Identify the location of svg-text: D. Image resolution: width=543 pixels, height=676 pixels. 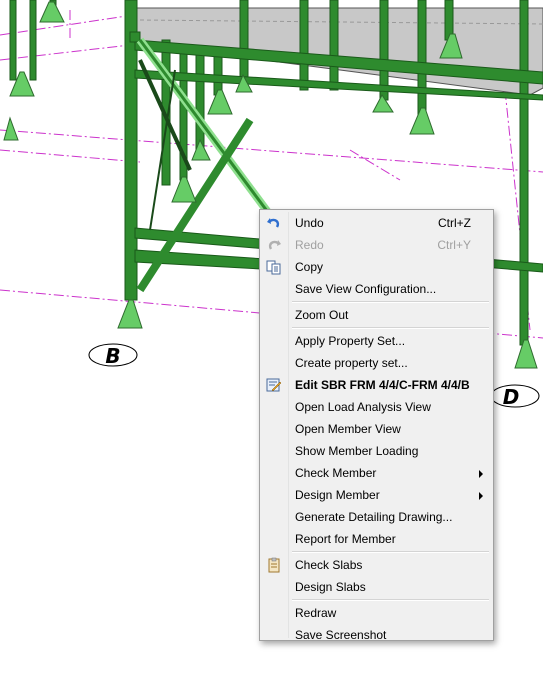
(511, 397).